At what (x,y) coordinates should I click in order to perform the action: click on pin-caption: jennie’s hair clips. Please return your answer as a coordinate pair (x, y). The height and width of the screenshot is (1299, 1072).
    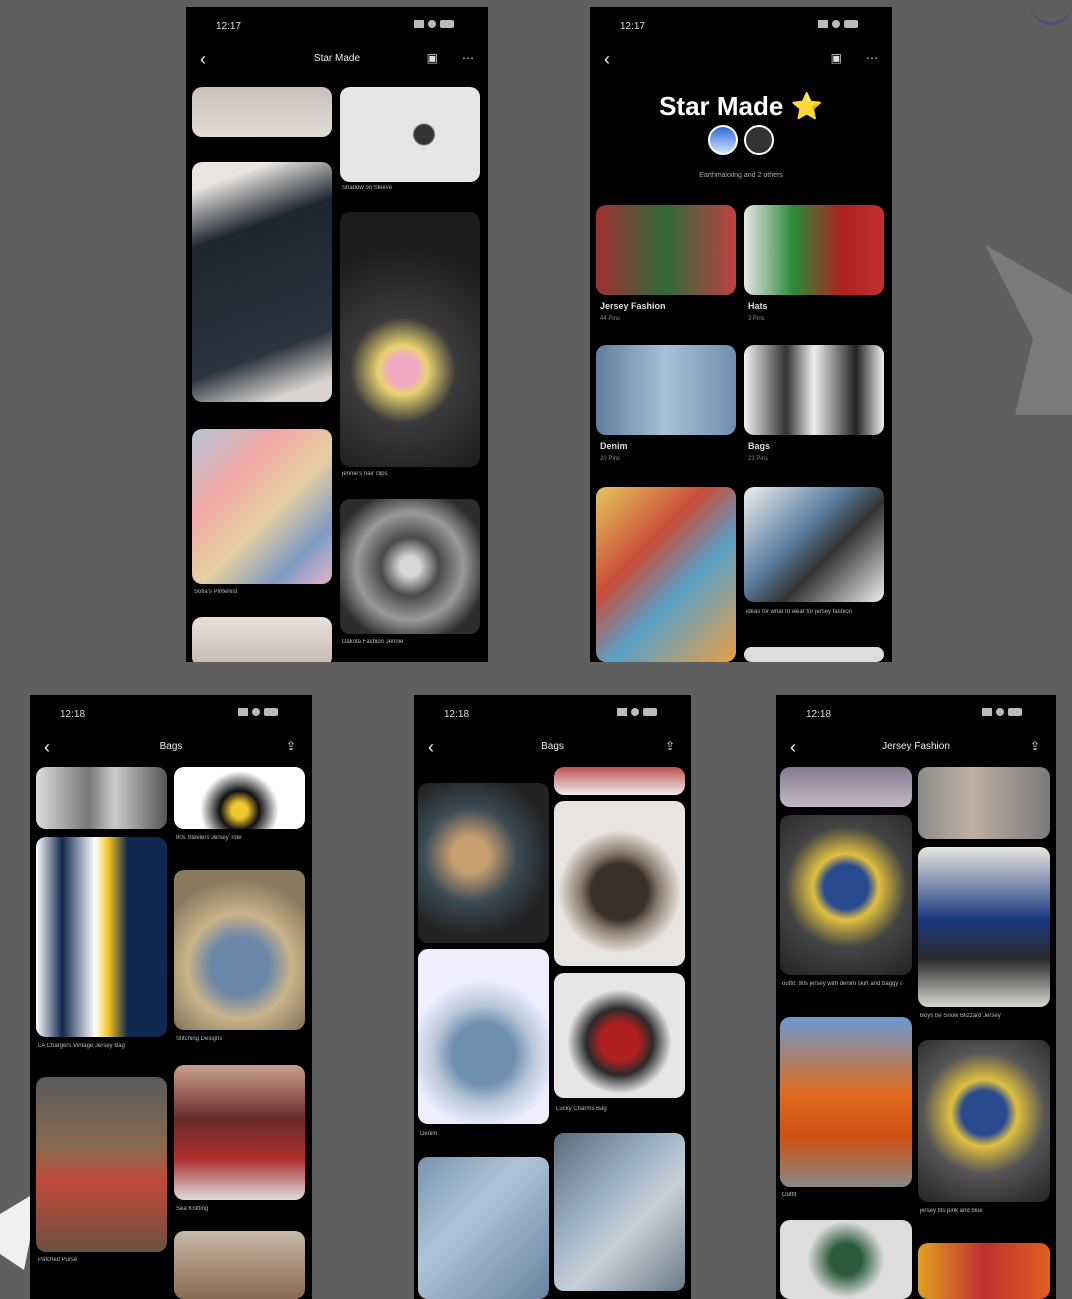
    Looking at the image, I should click on (365, 474).